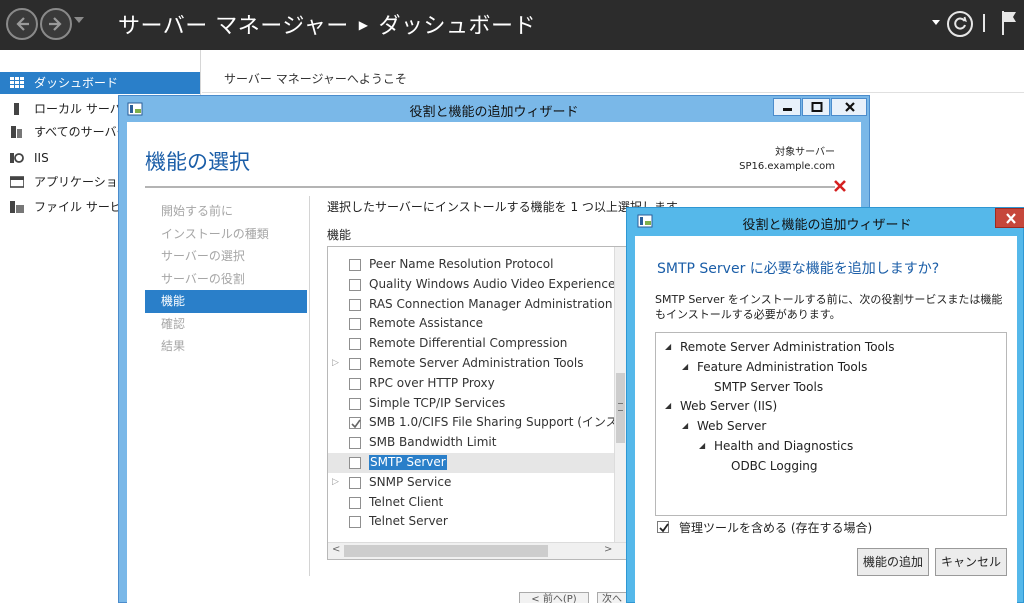  What do you see at coordinates (477, 463) in the screenshot?
I see `feature-row-selected: SMTP Server` at bounding box center [477, 463].